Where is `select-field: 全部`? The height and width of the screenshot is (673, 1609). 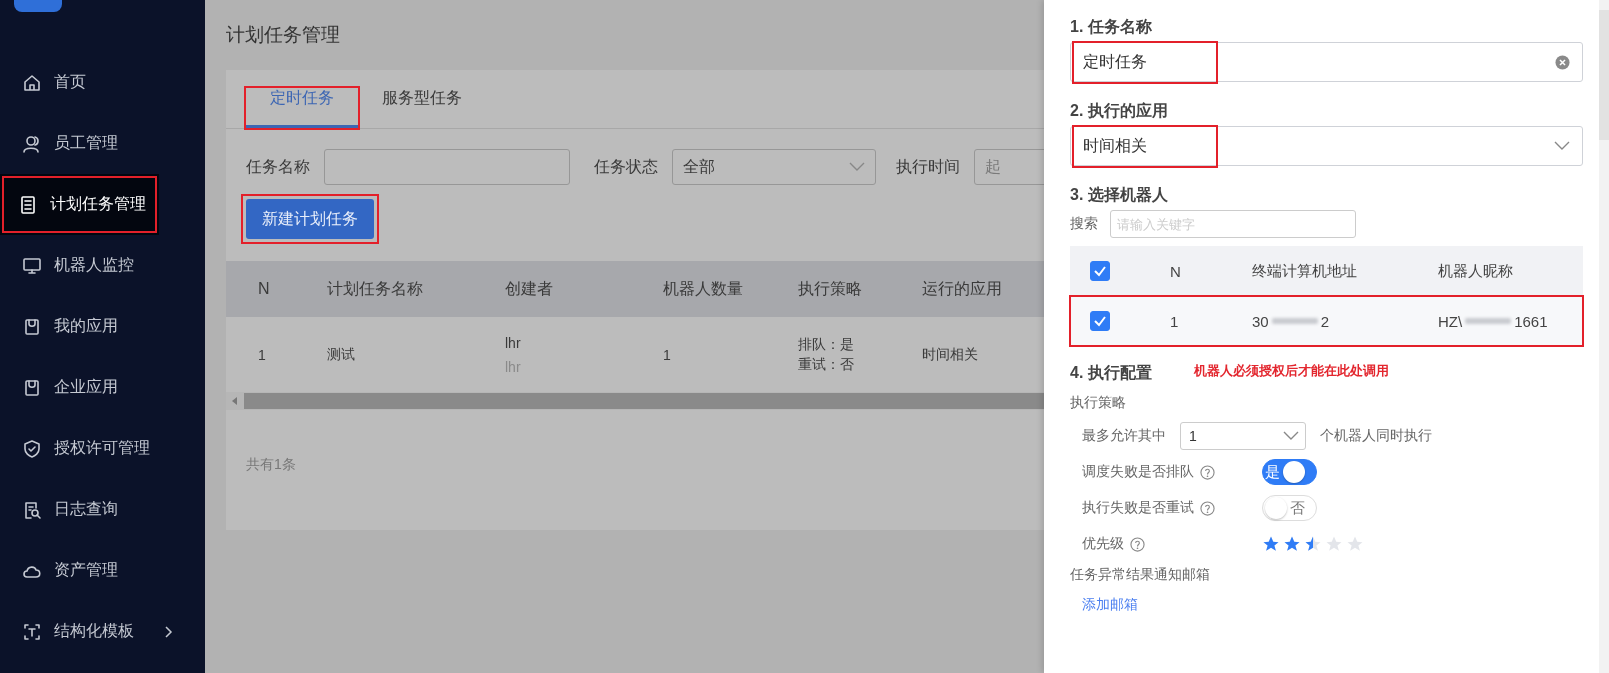
select-field: 全部 is located at coordinates (774, 167).